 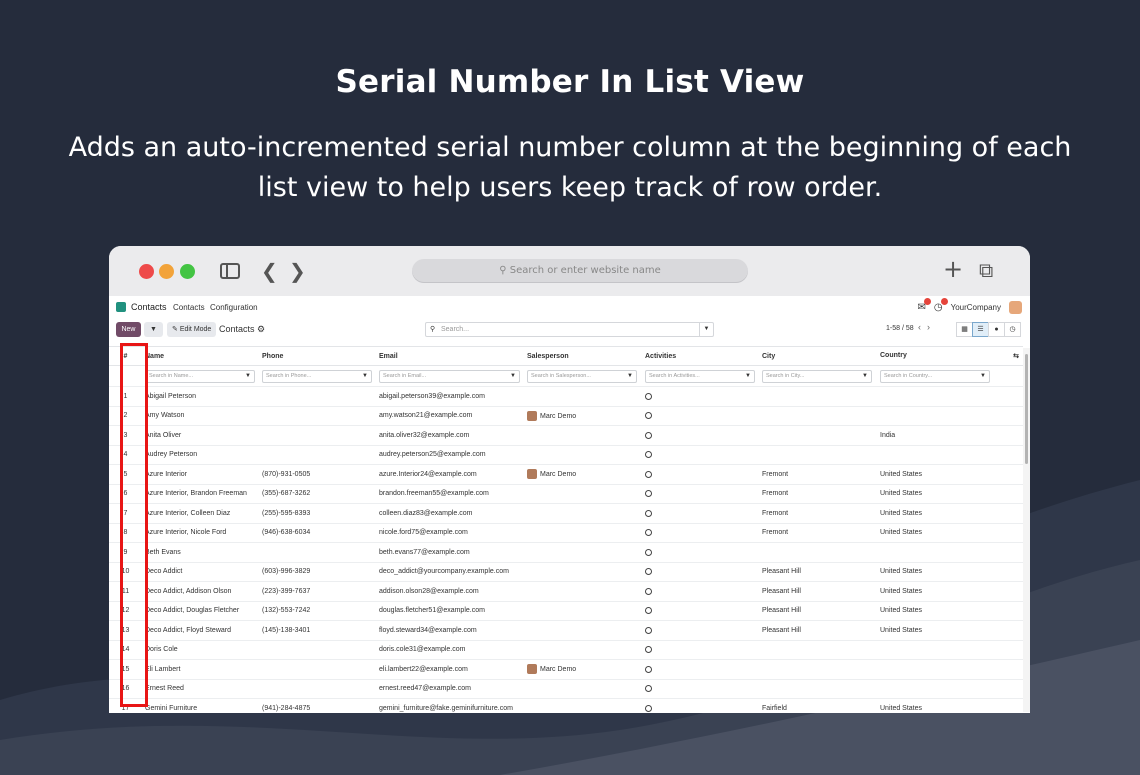 What do you see at coordinates (817, 376) in the screenshot?
I see `filter-city-input: Search in City... ▼` at bounding box center [817, 376].